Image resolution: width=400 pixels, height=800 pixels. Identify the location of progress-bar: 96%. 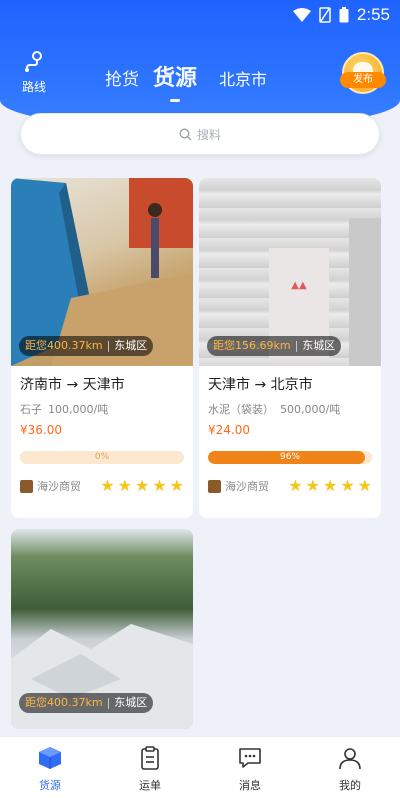
(290, 457).